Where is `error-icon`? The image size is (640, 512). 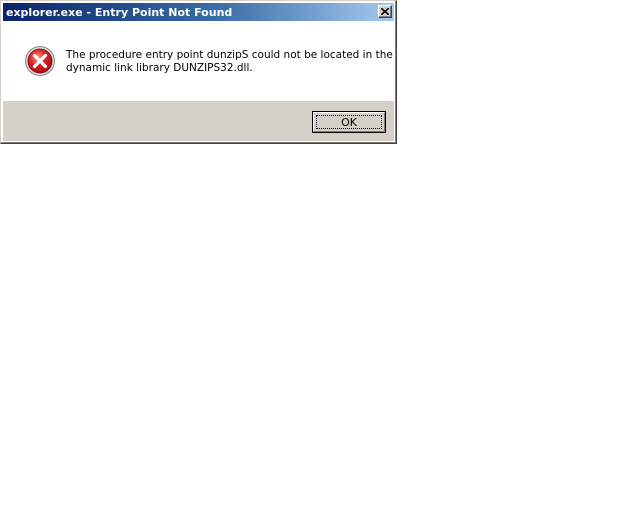
error-icon is located at coordinates (40, 61).